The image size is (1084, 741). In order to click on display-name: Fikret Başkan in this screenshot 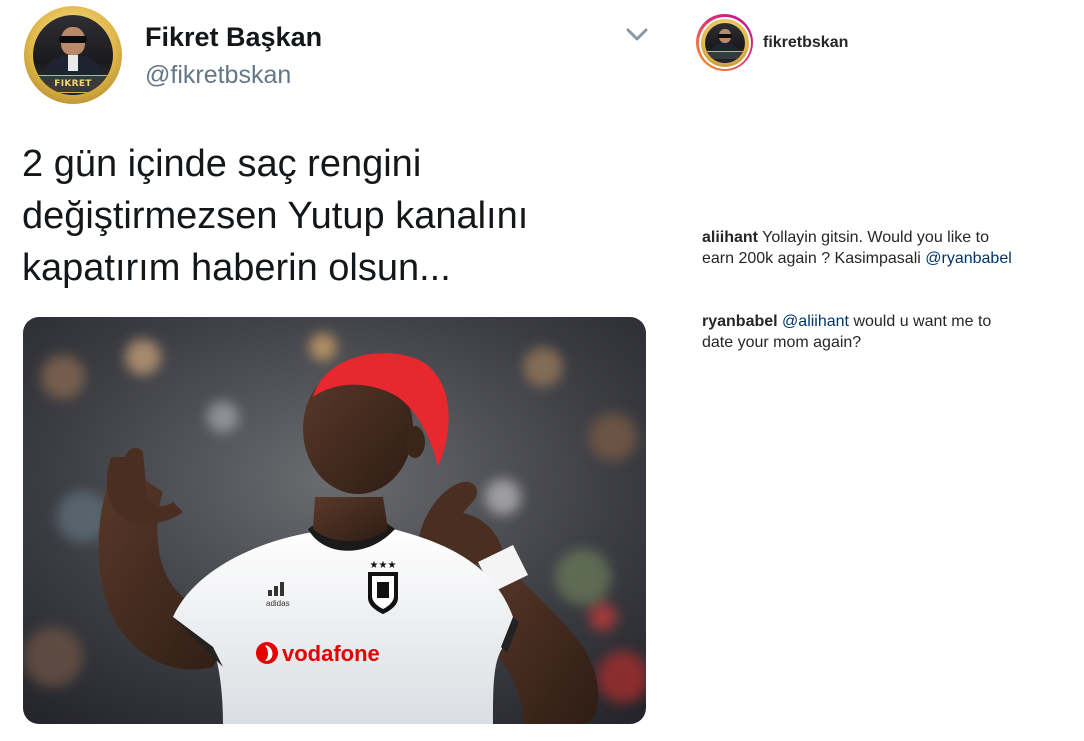, I will do `click(233, 37)`.